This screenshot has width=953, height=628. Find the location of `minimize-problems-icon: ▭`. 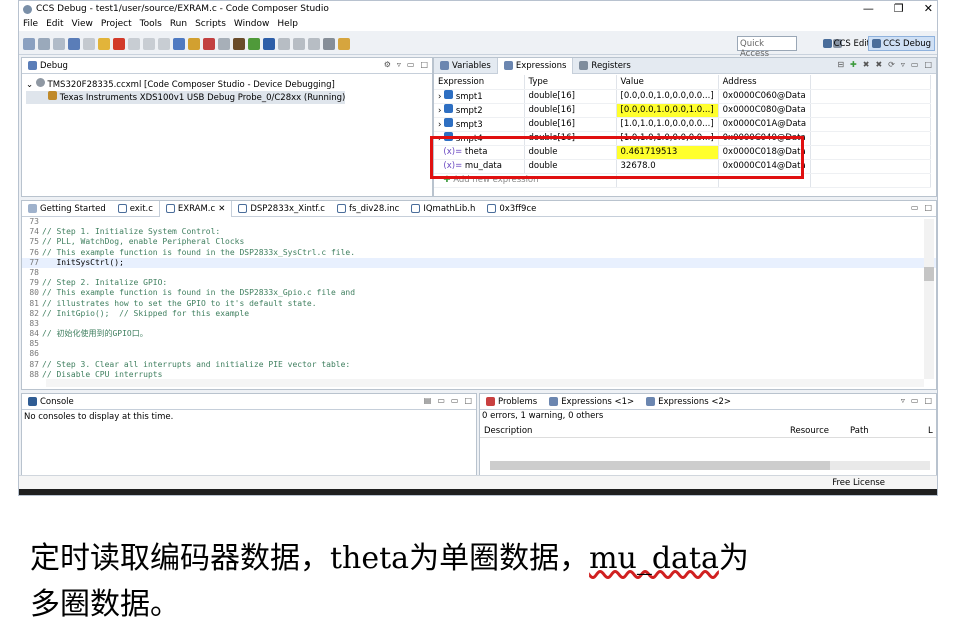

minimize-problems-icon: ▭ is located at coordinates (915, 400).